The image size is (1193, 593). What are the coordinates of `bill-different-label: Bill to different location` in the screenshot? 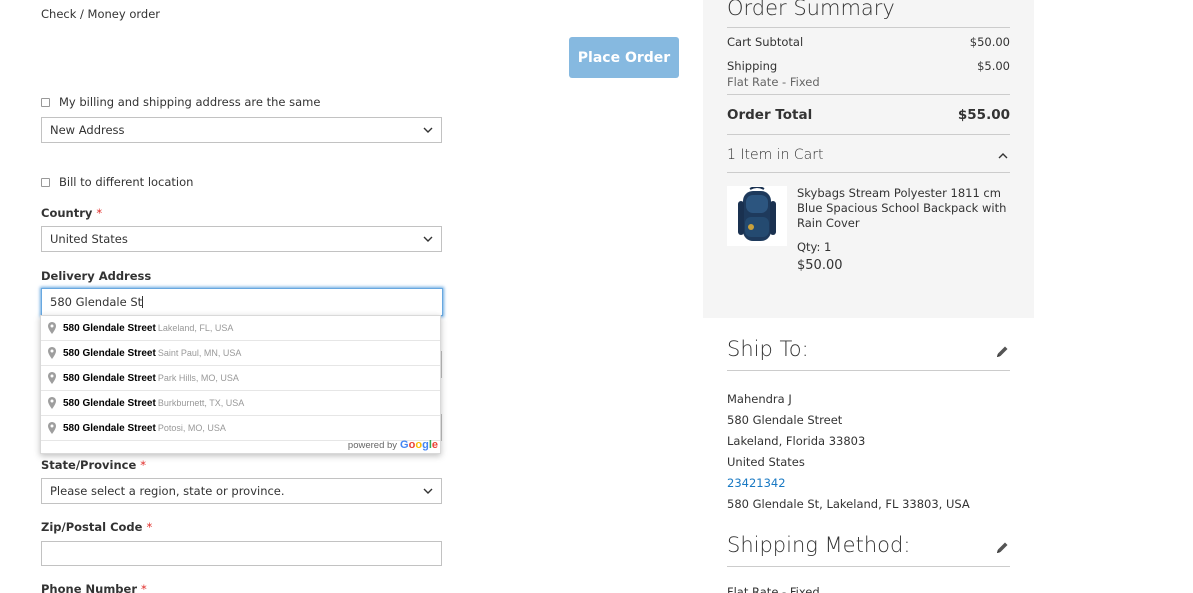 It's located at (126, 182).